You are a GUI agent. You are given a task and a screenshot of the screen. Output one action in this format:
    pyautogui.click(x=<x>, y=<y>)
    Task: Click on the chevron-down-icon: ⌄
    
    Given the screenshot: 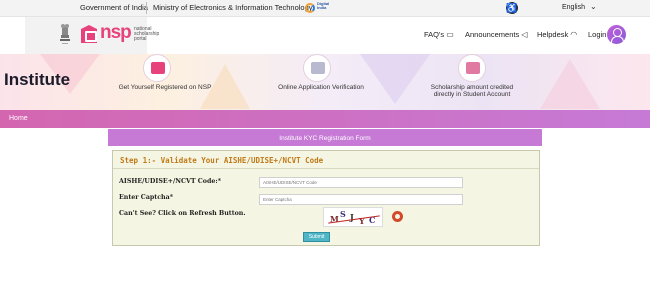 What is the action you would take?
    pyautogui.click(x=593, y=6)
    